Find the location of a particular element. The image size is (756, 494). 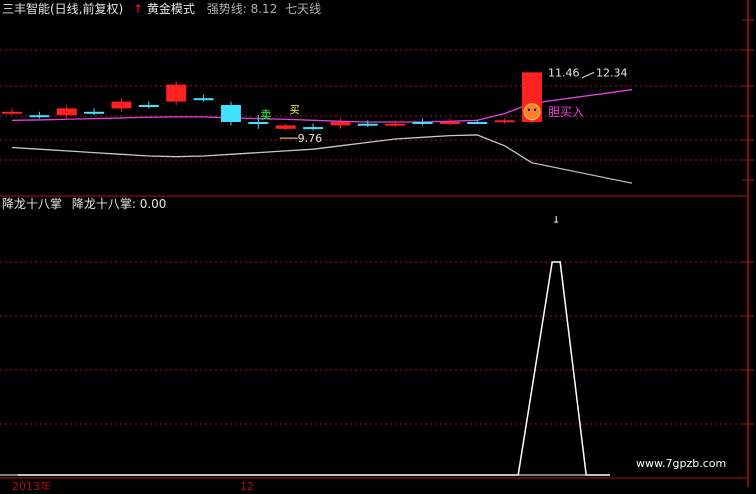

strength-line-value: 强势线: 8.12 is located at coordinates (242, 9).